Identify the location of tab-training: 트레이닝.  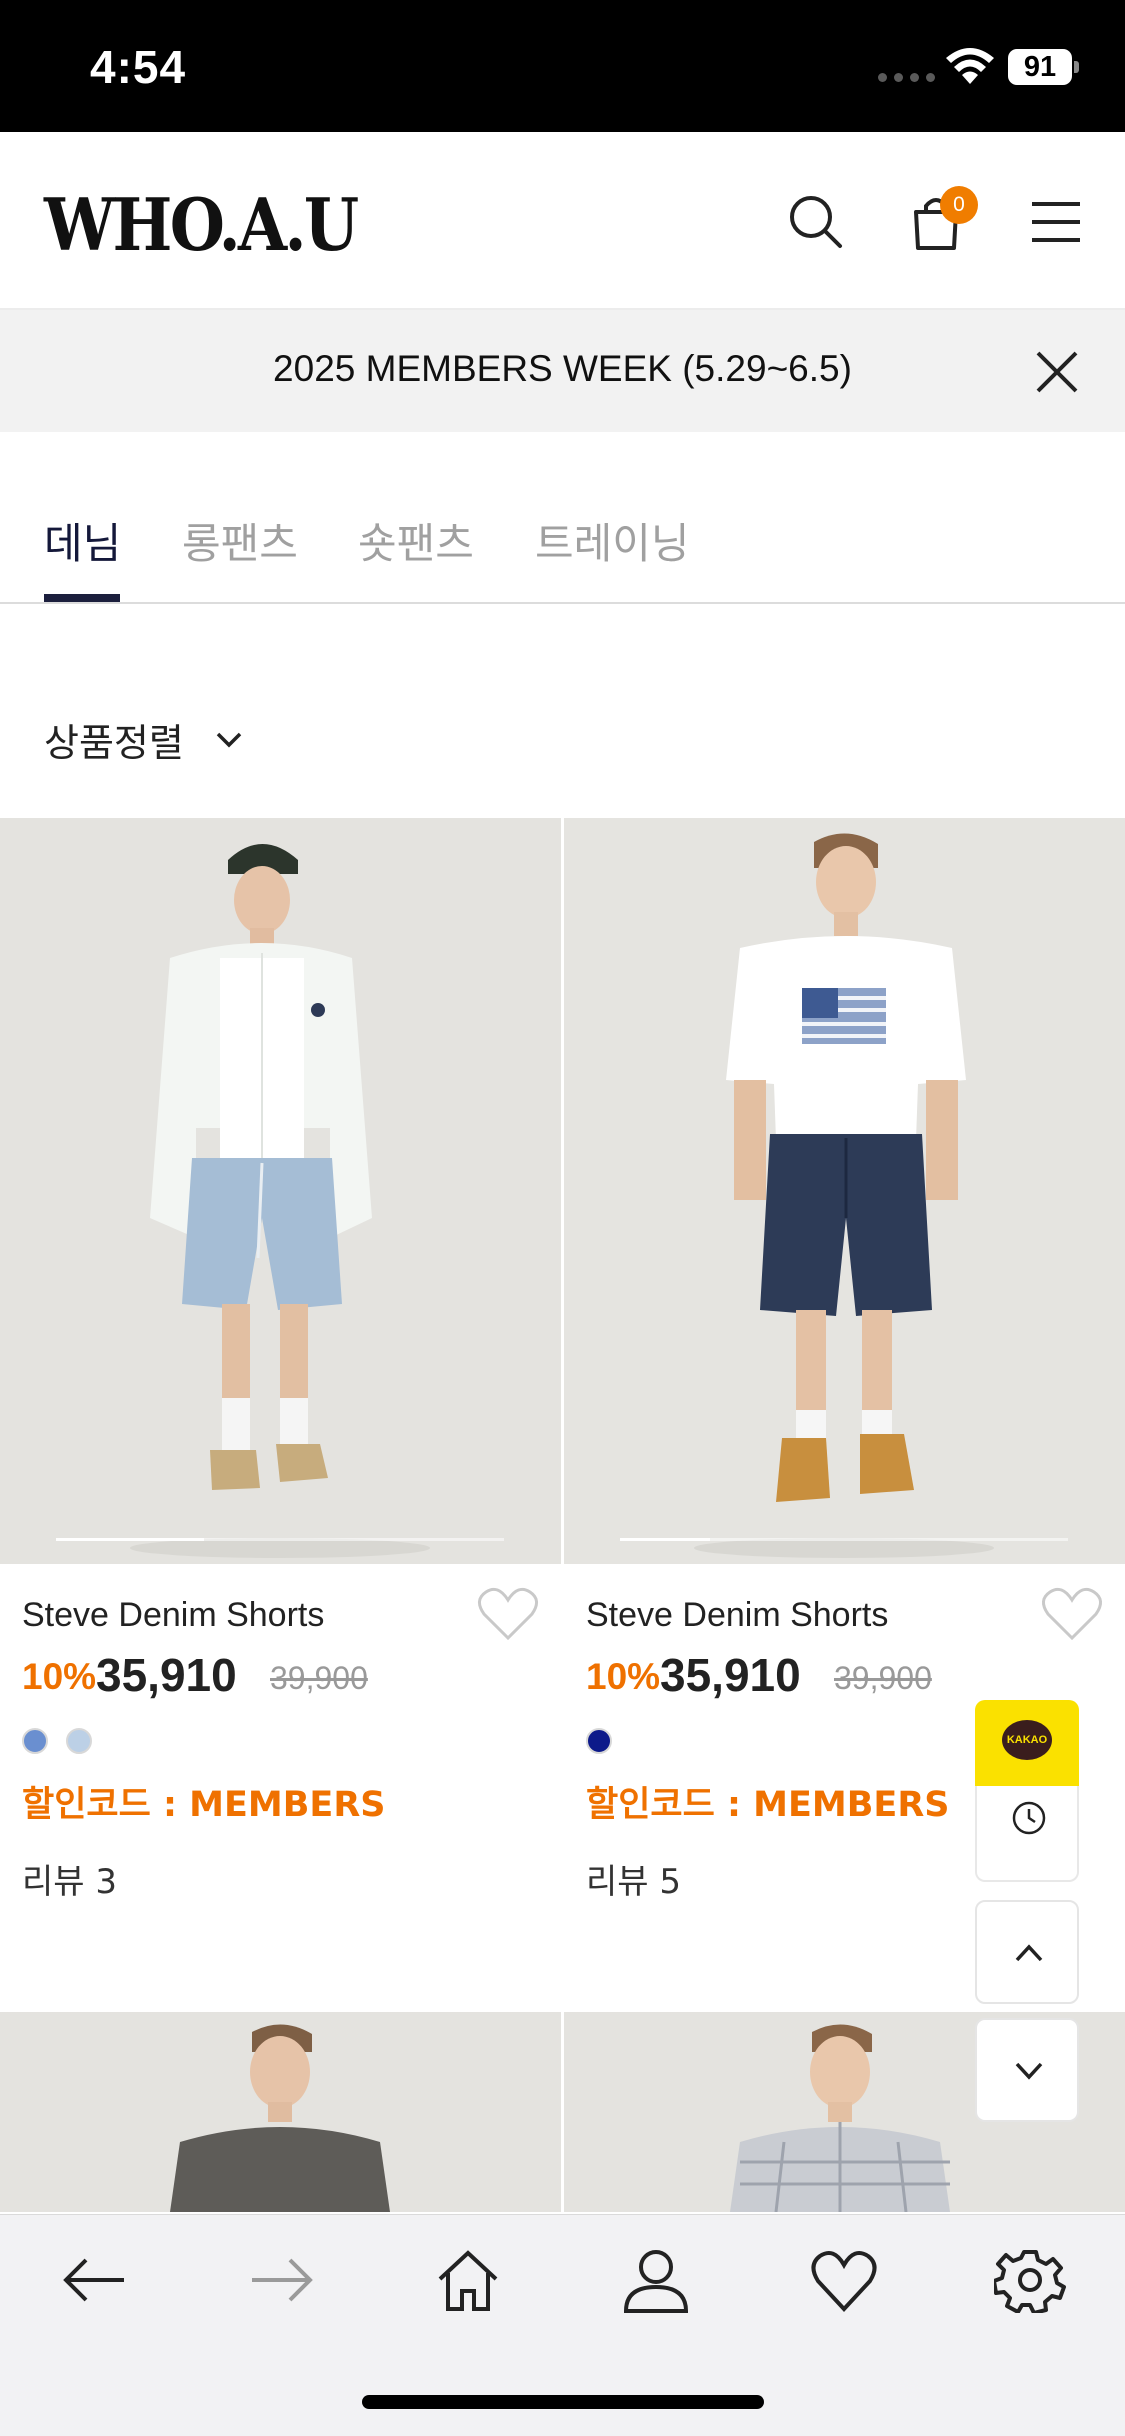
(612, 540).